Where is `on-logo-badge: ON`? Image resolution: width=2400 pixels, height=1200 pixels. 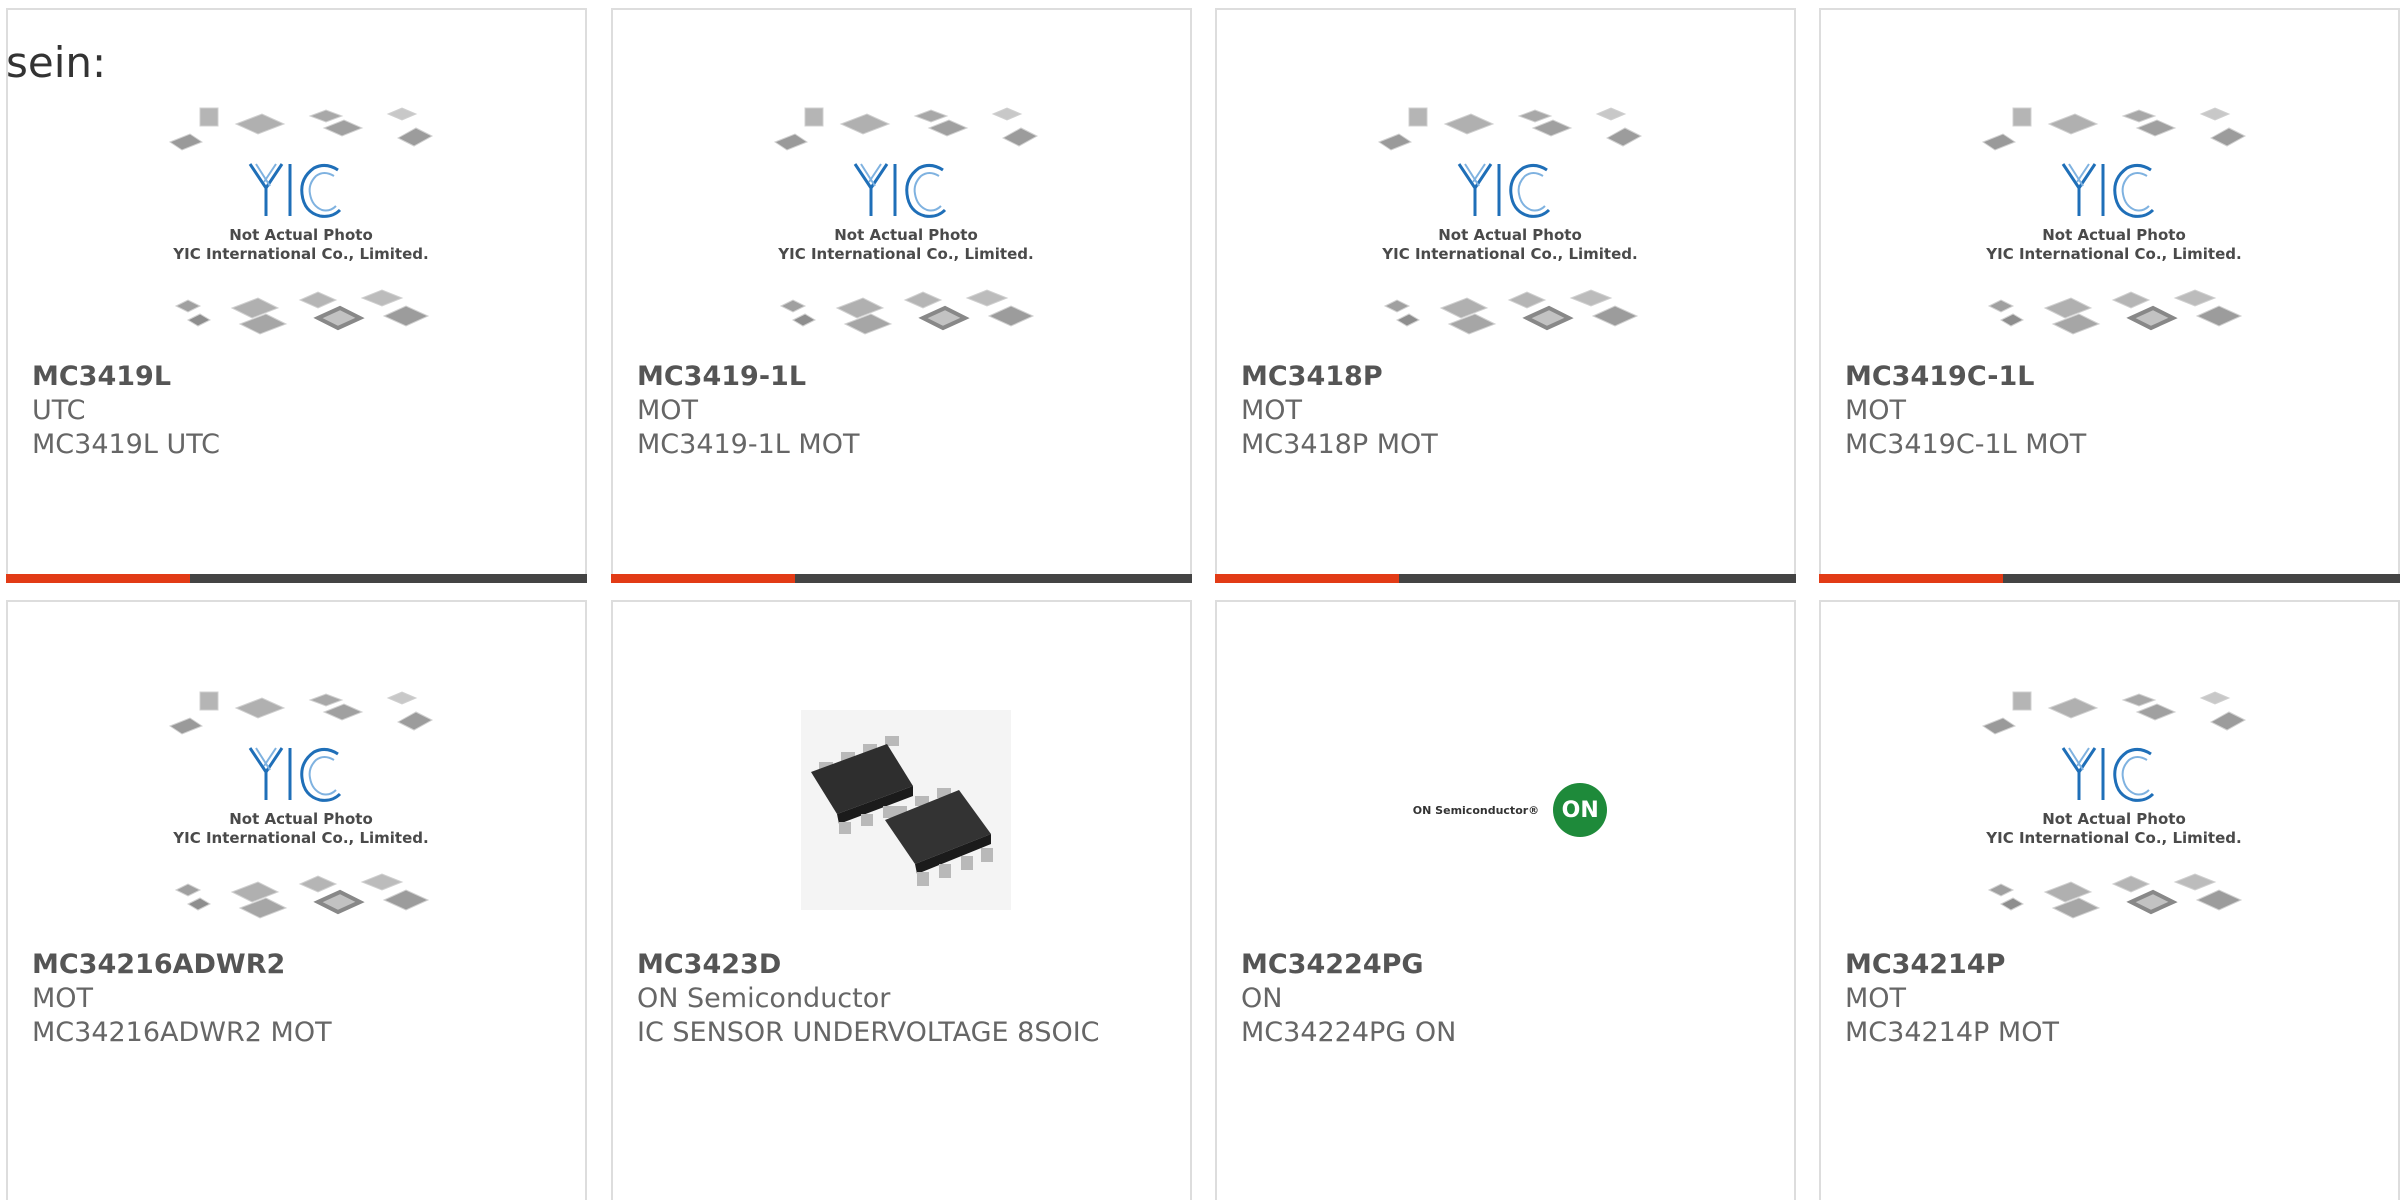 on-logo-badge: ON is located at coordinates (1580, 810).